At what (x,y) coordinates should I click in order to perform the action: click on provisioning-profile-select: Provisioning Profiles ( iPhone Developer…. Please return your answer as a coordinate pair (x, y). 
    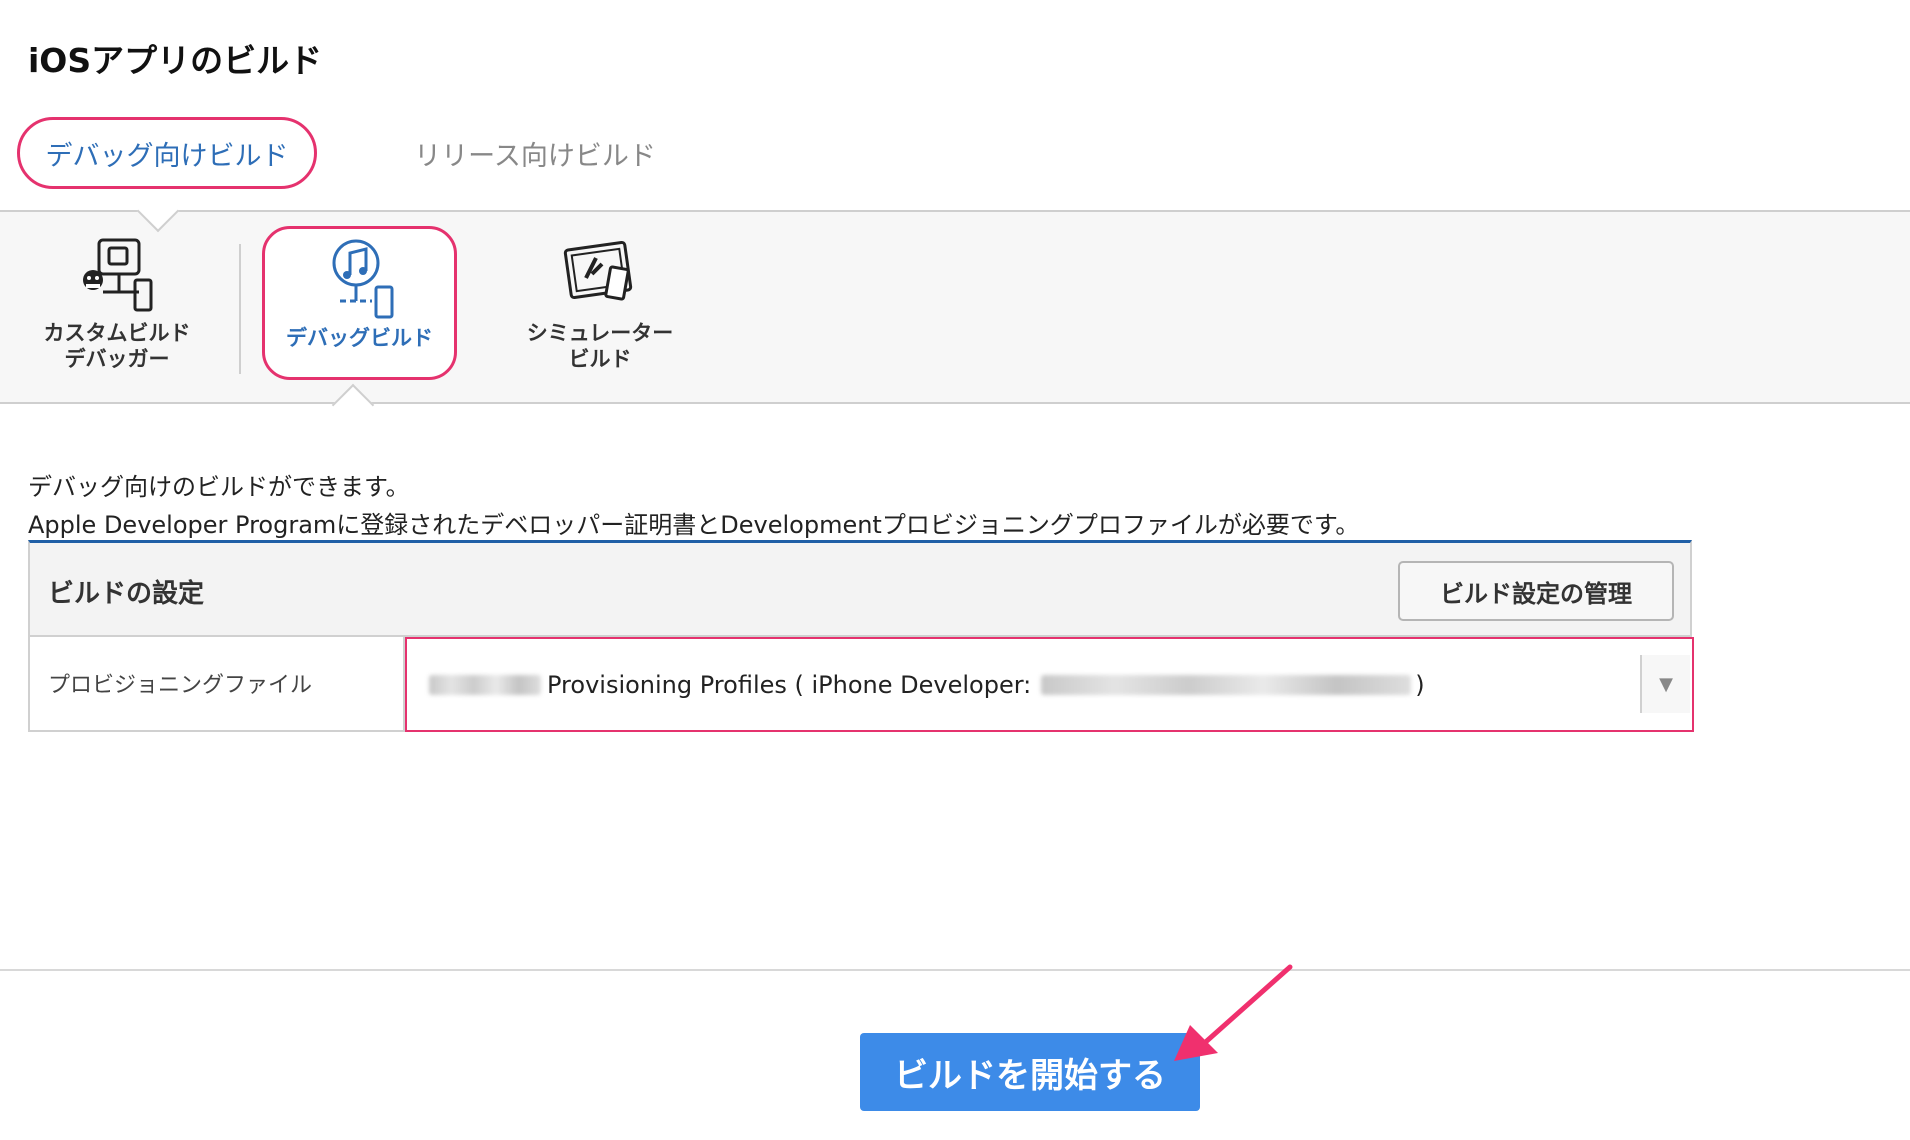
    Looking at the image, I should click on (1049, 684).